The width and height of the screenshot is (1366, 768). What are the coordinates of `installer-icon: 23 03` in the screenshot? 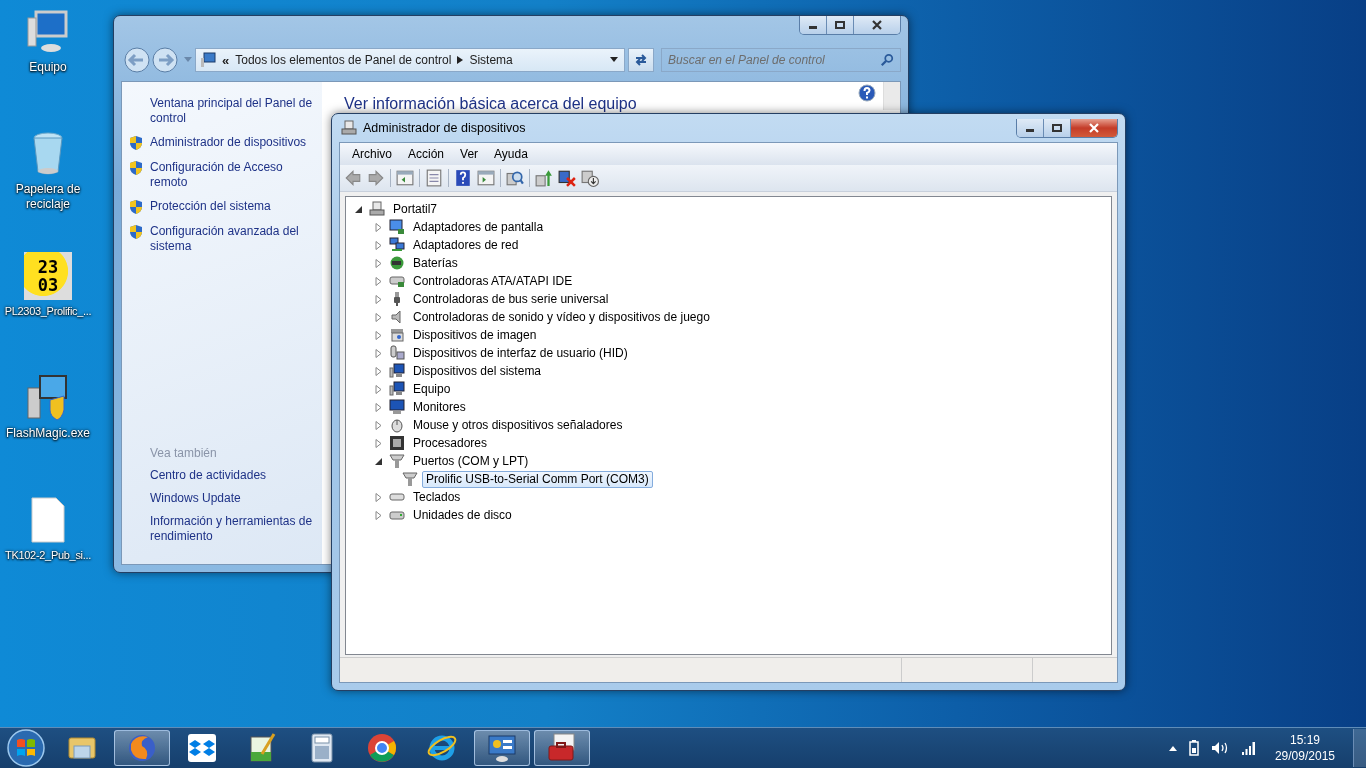 It's located at (48, 276).